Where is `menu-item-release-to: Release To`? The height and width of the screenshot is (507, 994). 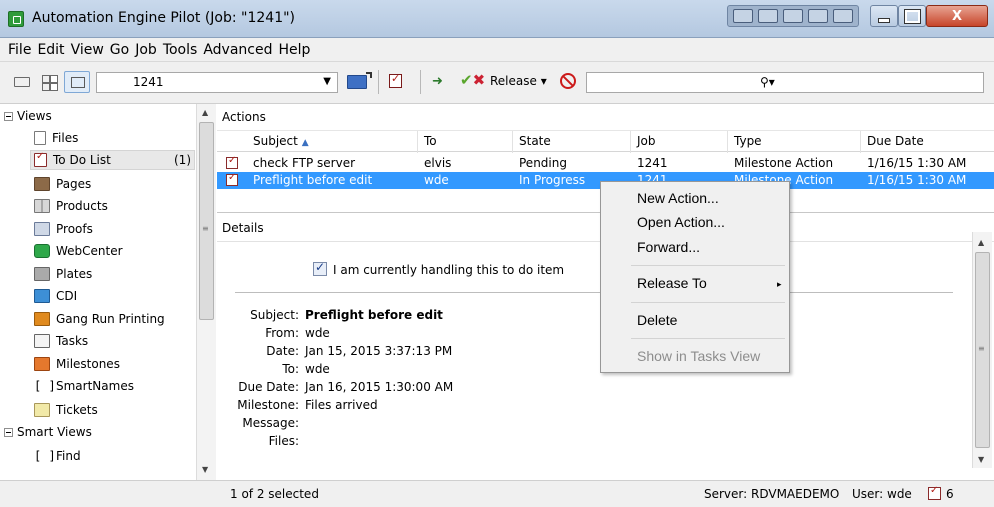
menu-item-release-to: Release To is located at coordinates (672, 283).